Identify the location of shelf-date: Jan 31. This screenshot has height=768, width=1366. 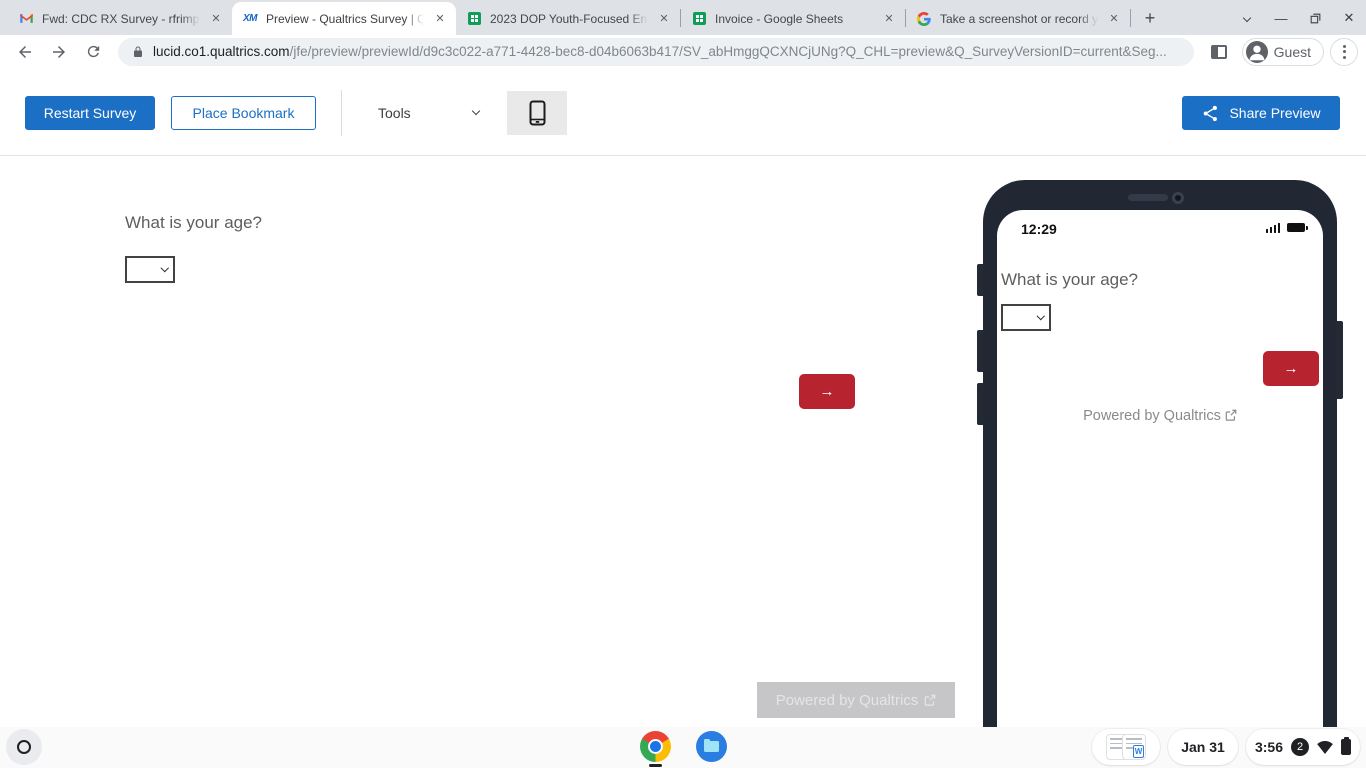
(1203, 747).